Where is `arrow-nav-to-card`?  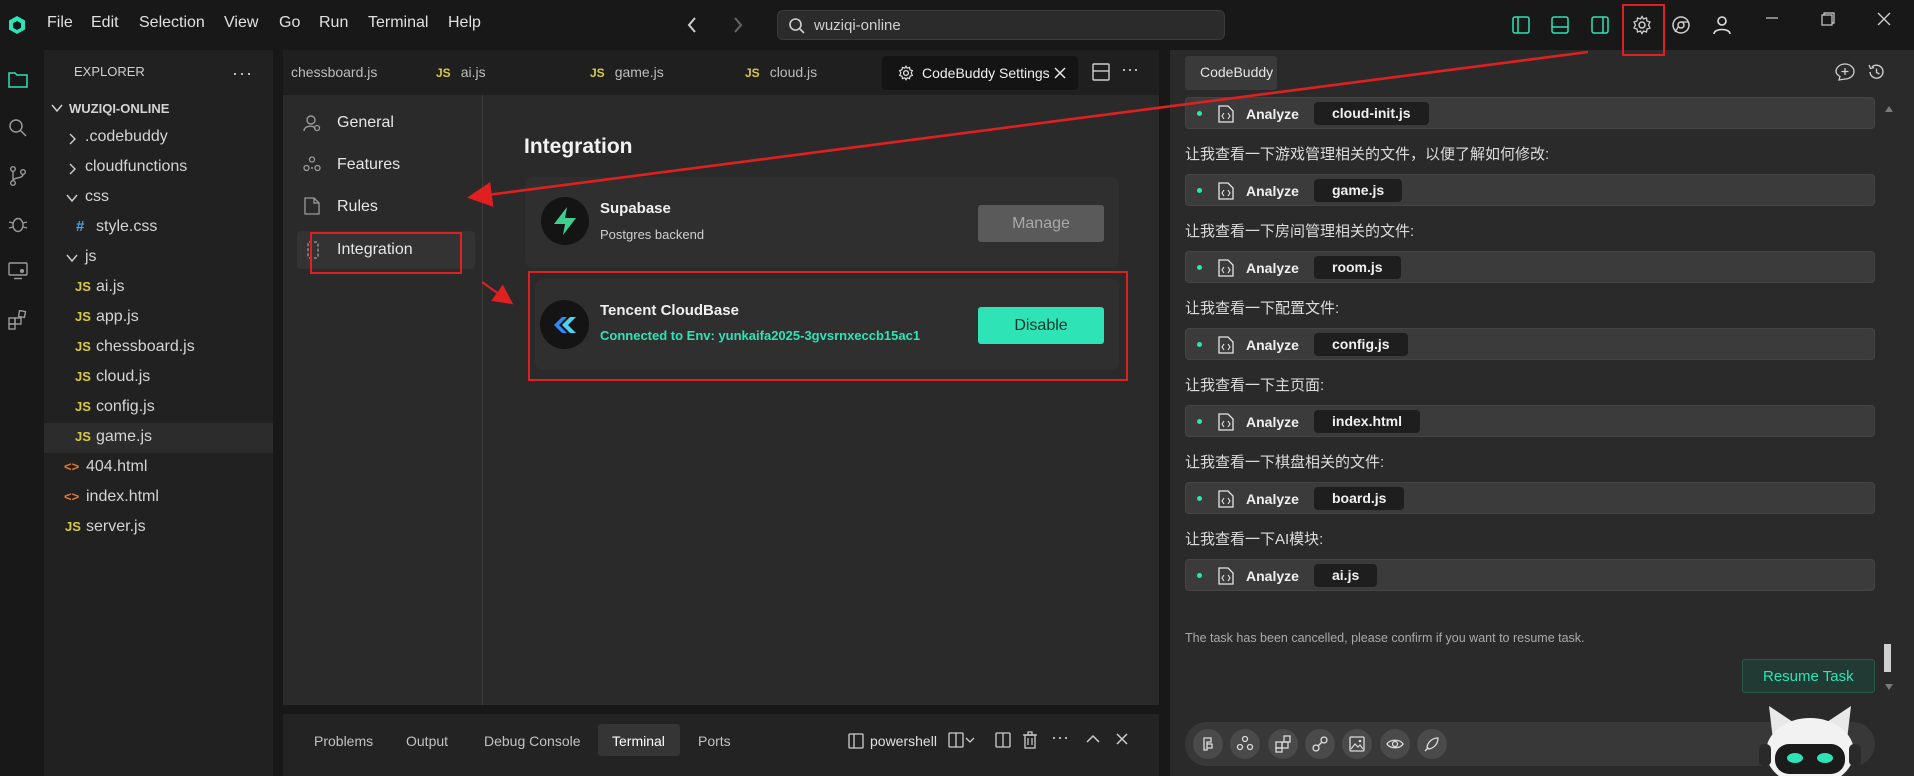
arrow-nav-to-card is located at coordinates (497, 293).